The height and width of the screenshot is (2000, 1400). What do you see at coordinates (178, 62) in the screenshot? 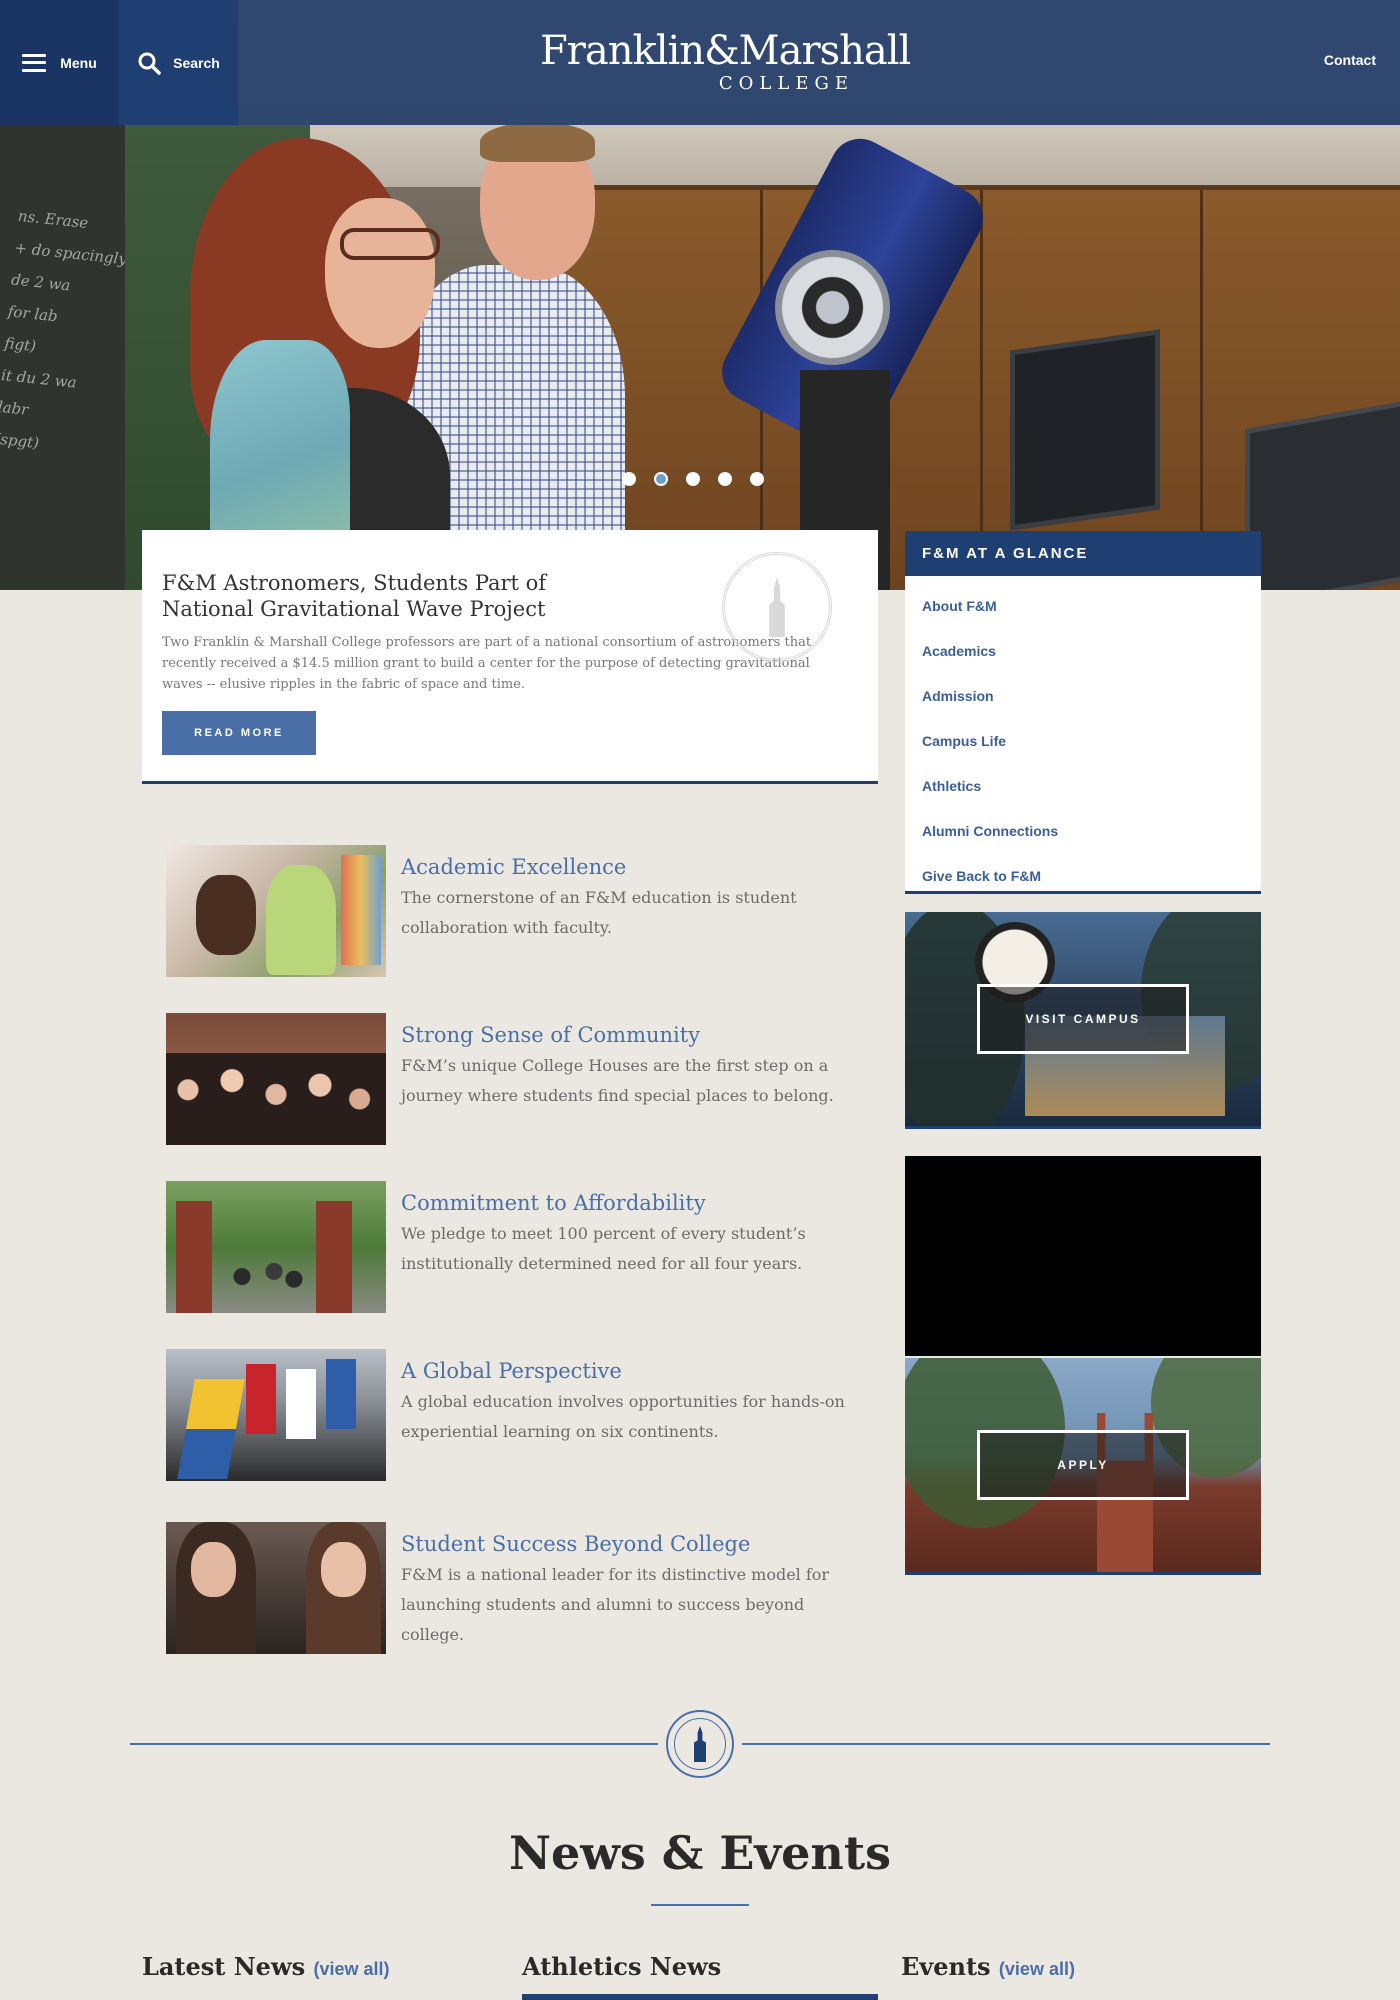
I see `search-button: Search` at bounding box center [178, 62].